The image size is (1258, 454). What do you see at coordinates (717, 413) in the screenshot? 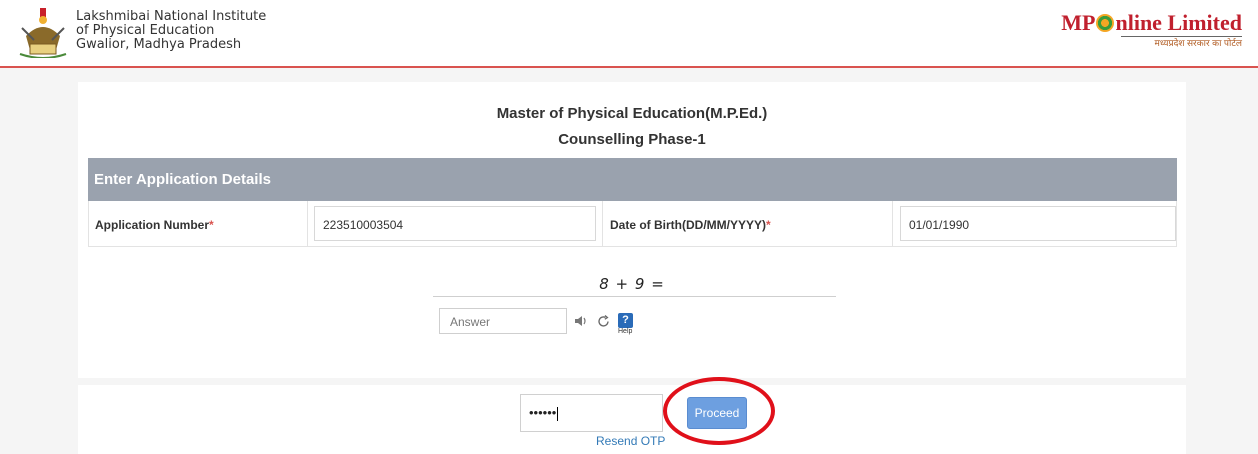
I see `proceed-button: Proceed` at bounding box center [717, 413].